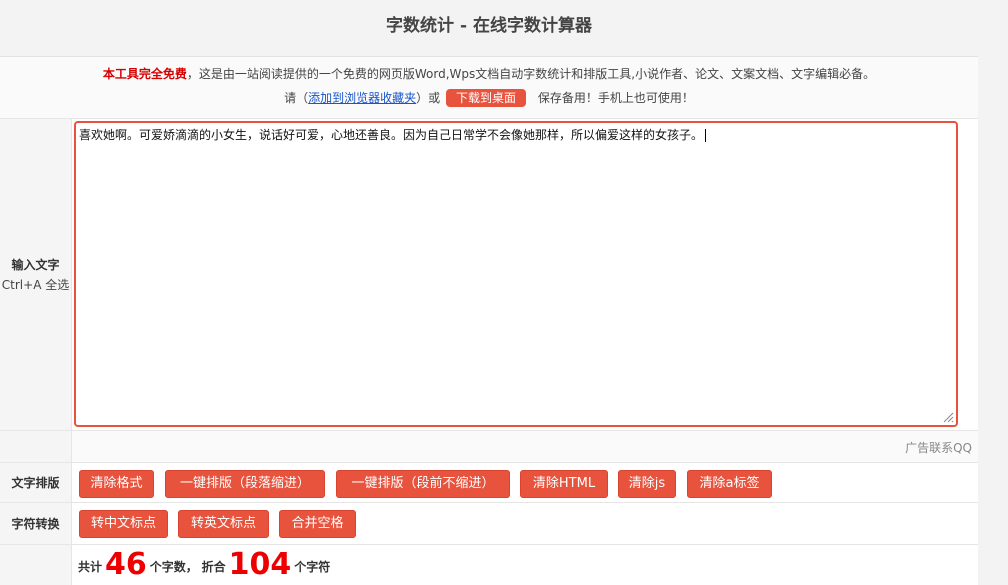  What do you see at coordinates (223, 524) in the screenshot?
I see `to-english-punct-button: 转英文标点` at bounding box center [223, 524].